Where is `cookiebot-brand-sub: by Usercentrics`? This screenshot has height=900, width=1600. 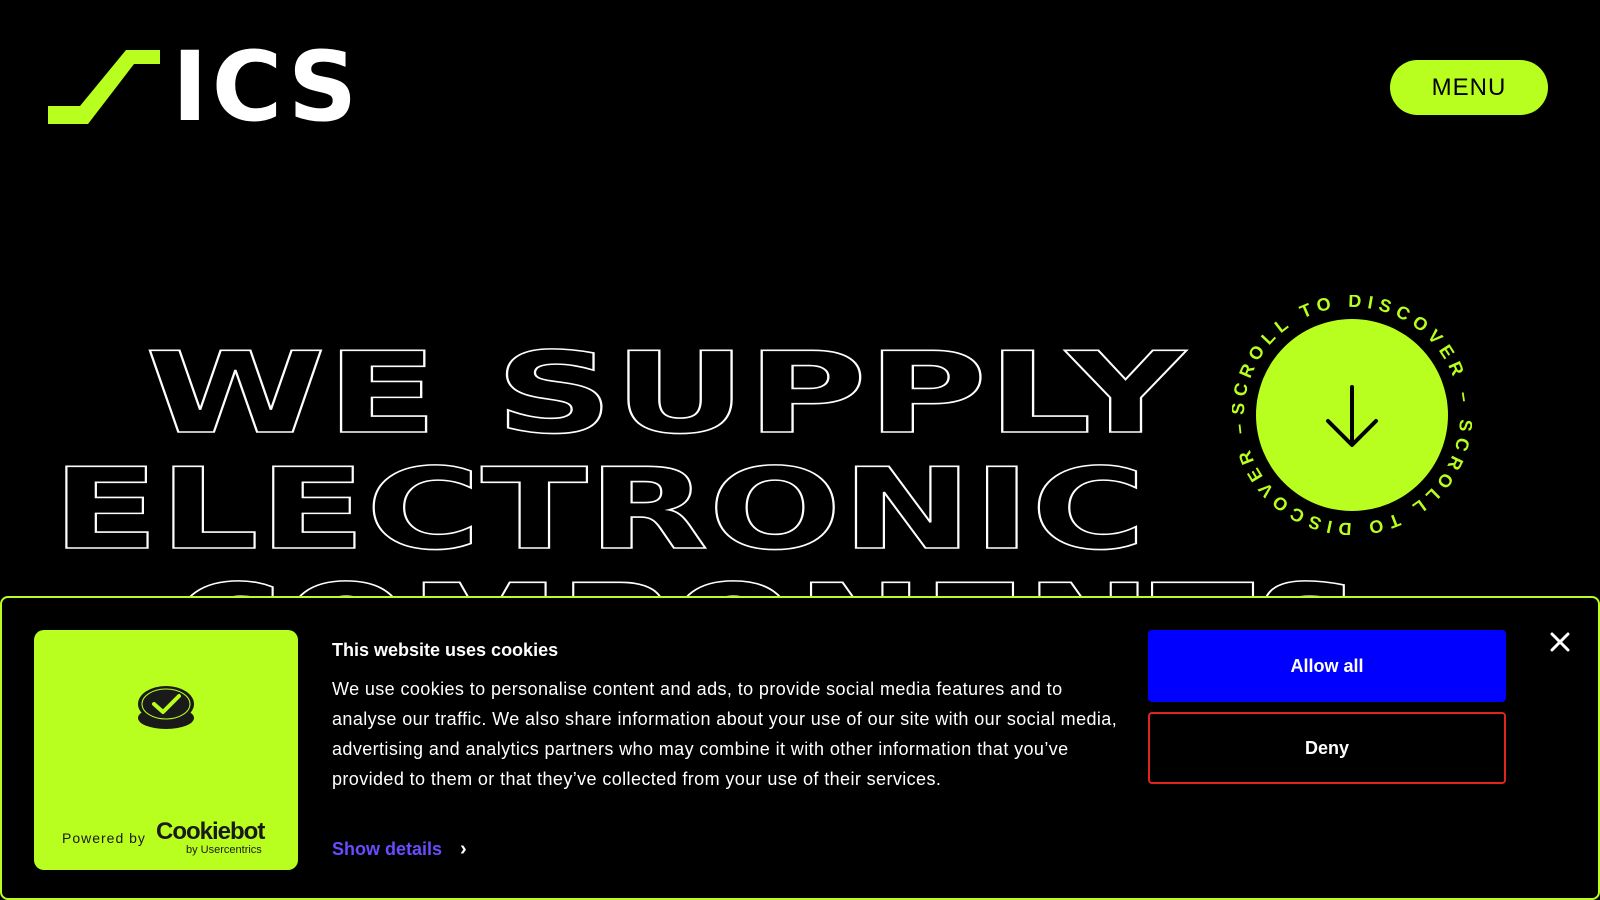
cookiebot-brand-sub: by Usercentrics is located at coordinates (224, 850).